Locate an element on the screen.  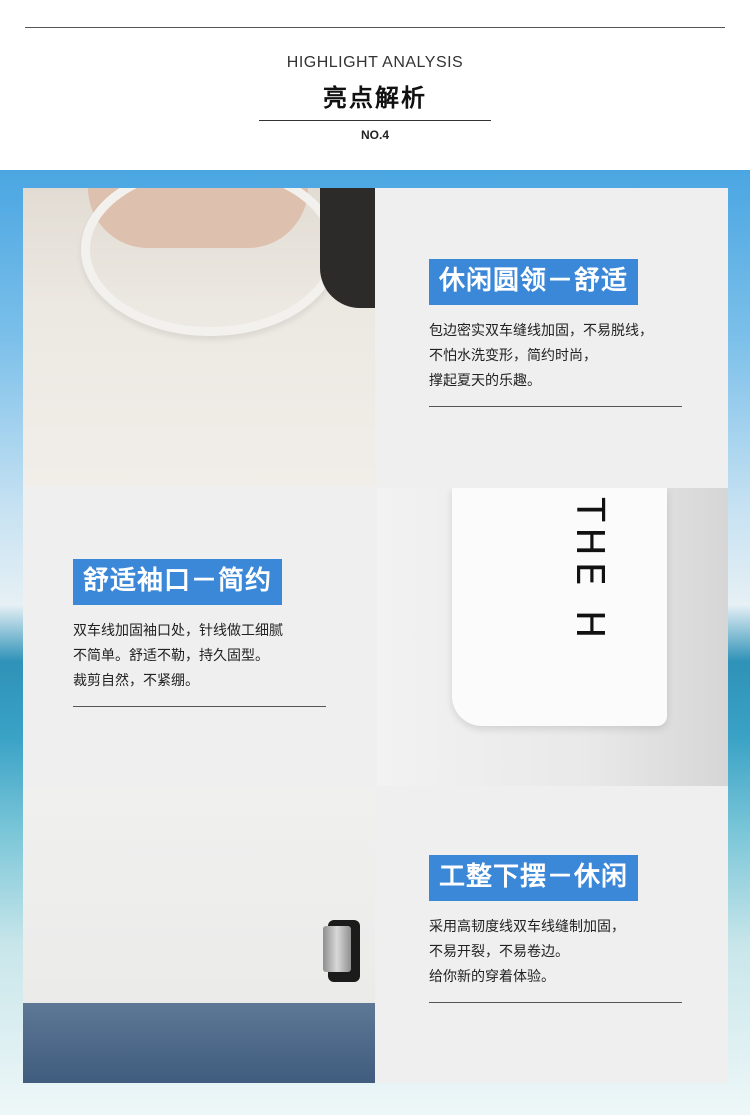
feature-line: 不简单。舒适不勒，持久固型。 is located at coordinates (171, 656).